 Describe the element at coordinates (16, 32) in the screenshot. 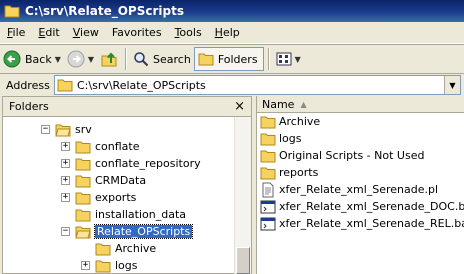

I see `menu-file: File` at that location.